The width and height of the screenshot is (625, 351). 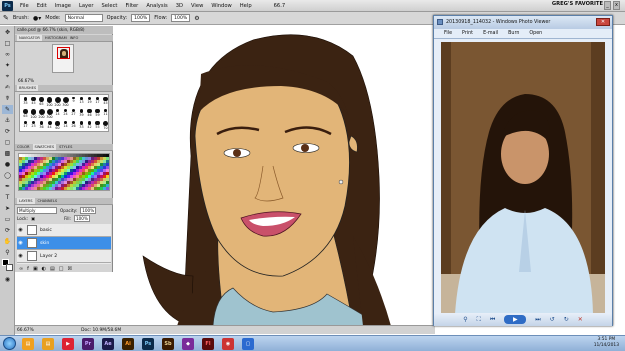 I want to click on viewer-menu-open: Open, so click(x=535, y=33).